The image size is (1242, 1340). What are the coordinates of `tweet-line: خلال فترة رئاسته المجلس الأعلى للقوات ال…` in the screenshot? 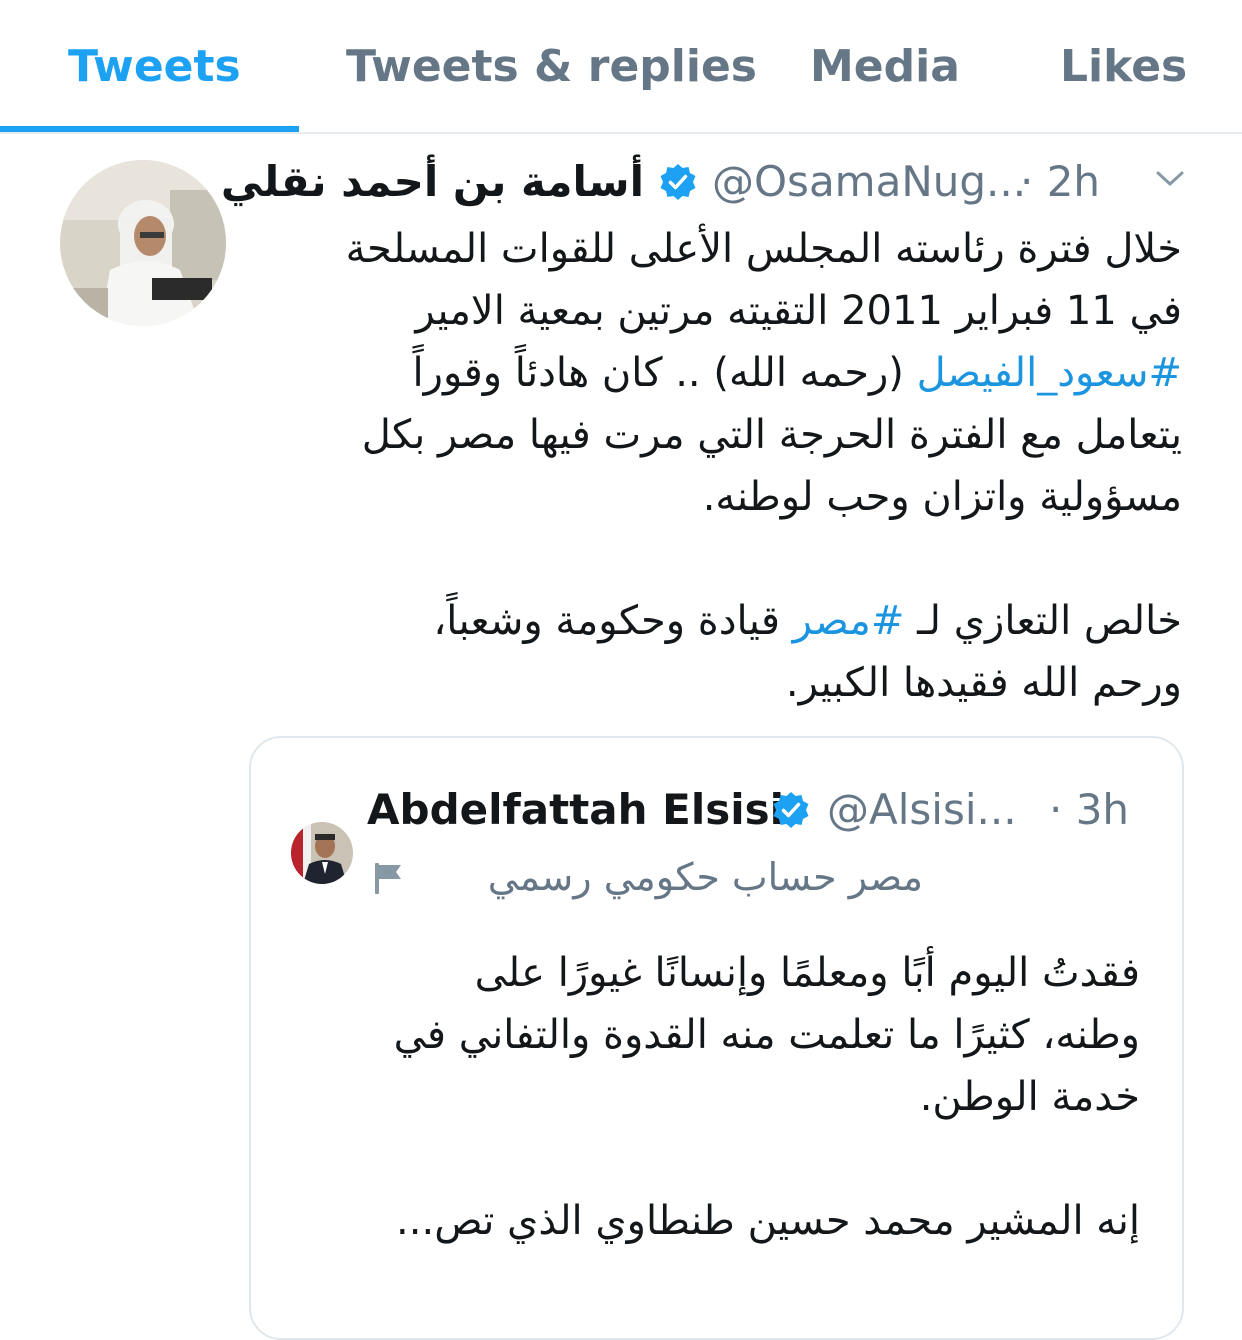 It's located at (763, 249).